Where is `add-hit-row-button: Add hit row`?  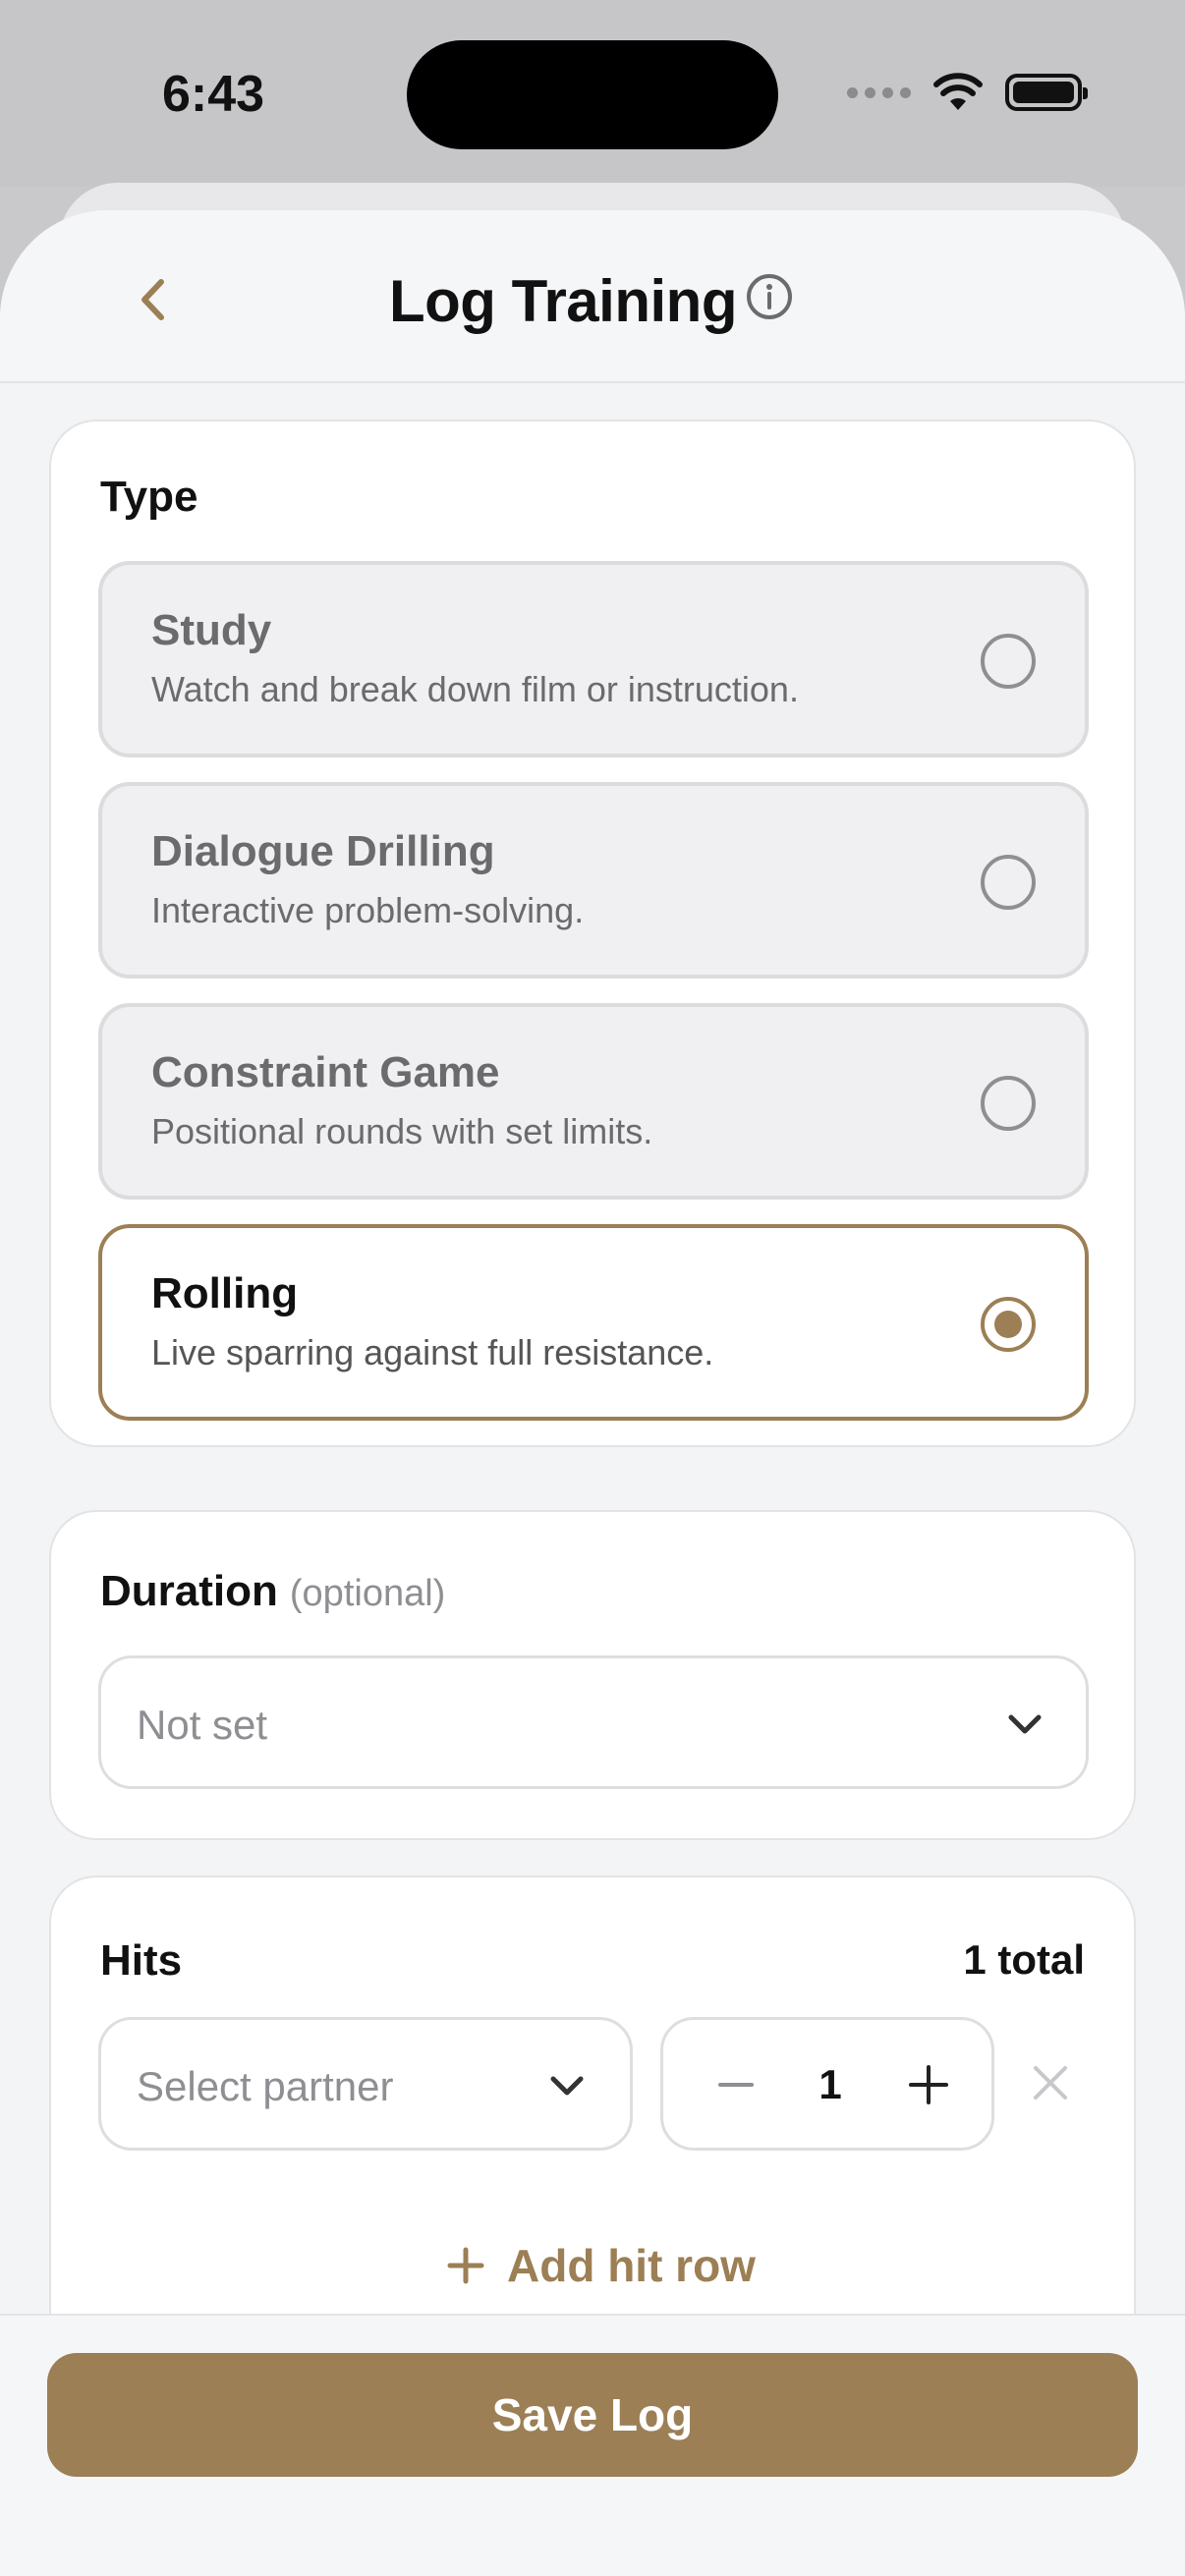 add-hit-row-button: Add hit row is located at coordinates (600, 2265).